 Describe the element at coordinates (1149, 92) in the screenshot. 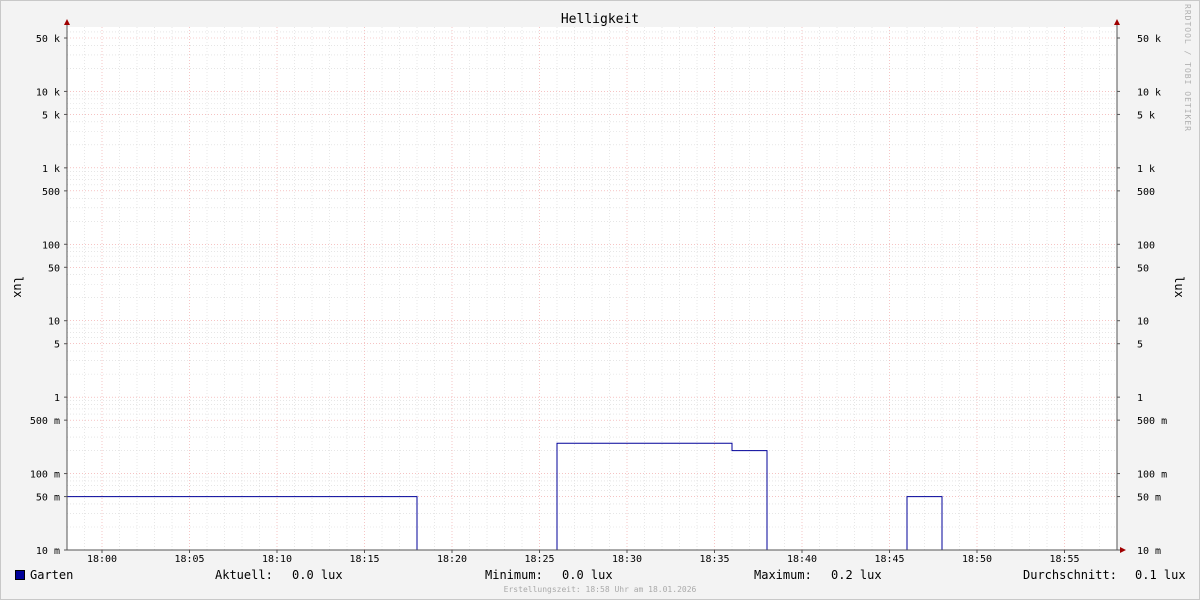

I see `y-tick-label-right: 10 k` at that location.